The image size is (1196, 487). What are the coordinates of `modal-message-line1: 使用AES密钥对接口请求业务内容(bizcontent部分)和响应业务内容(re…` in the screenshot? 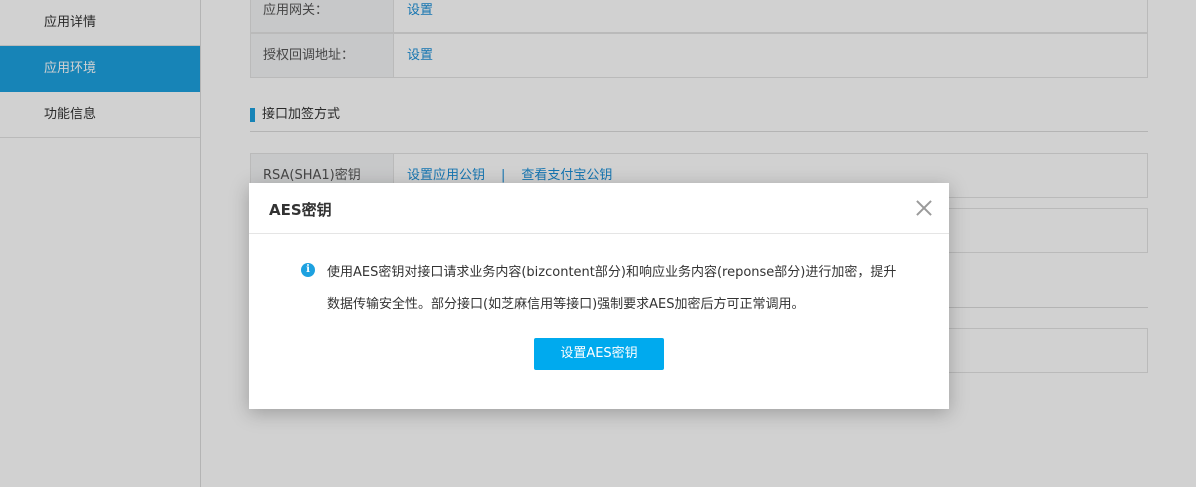 It's located at (612, 272).